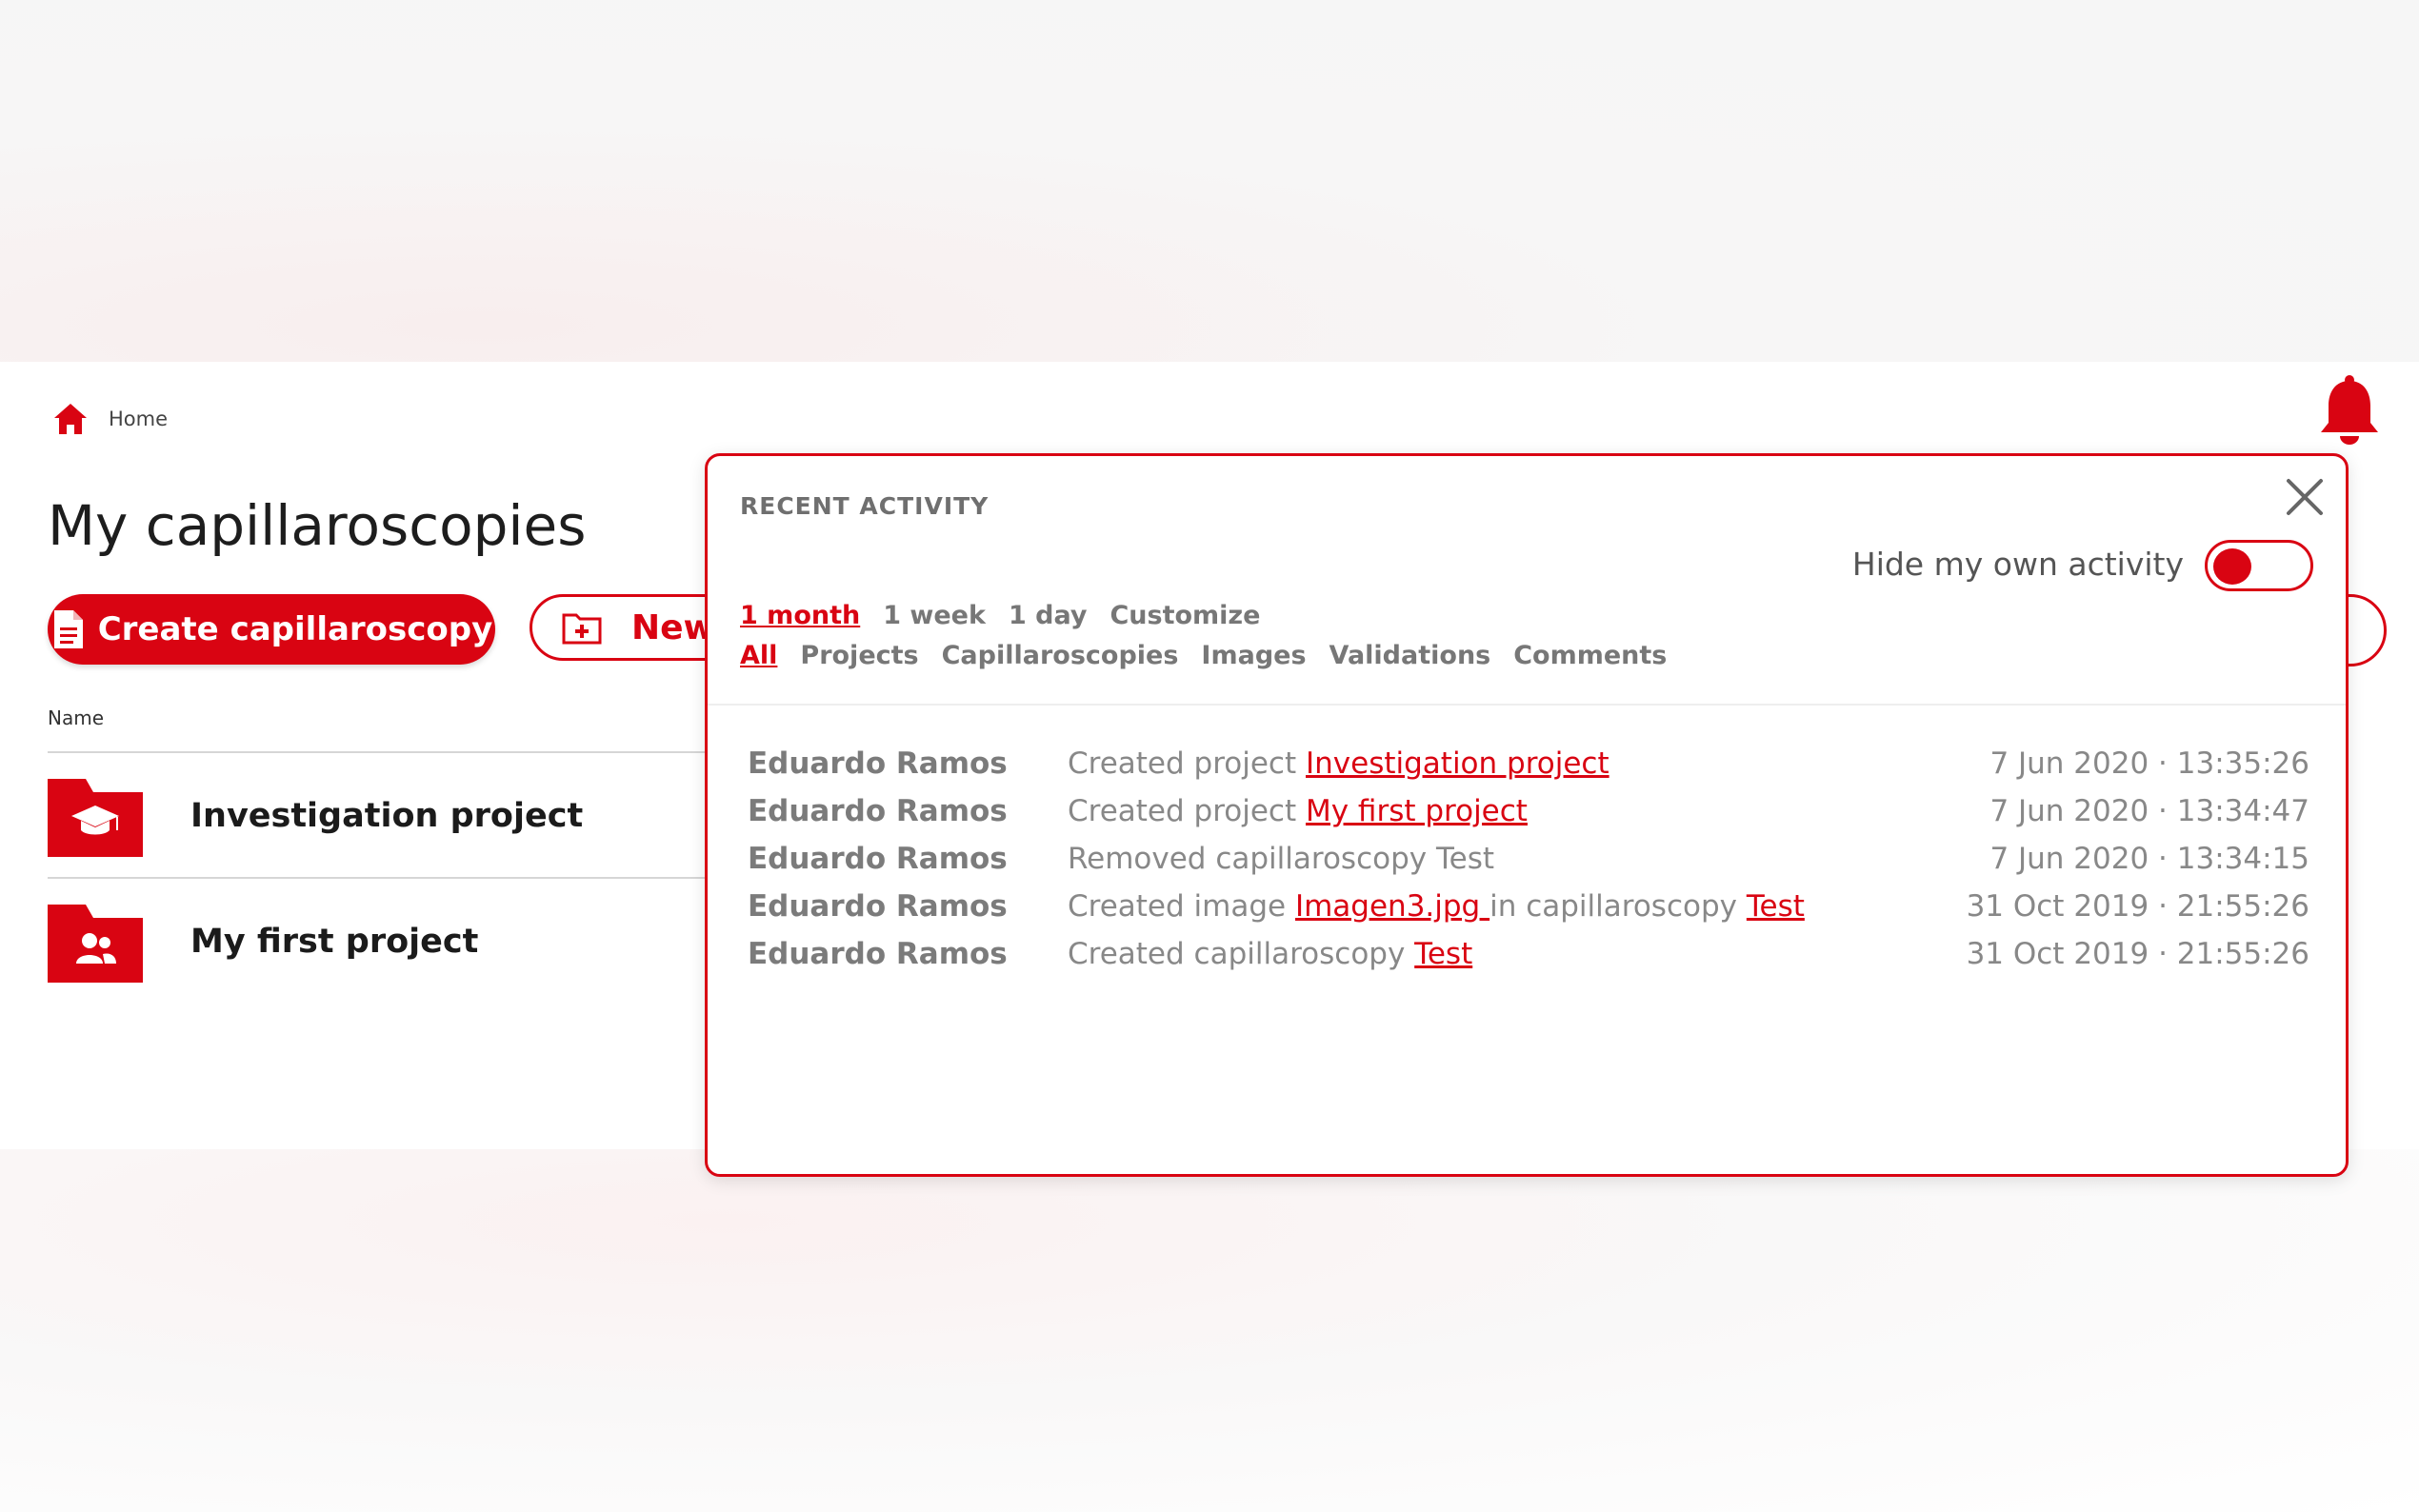 This screenshot has height=1512, width=2419. Describe the element at coordinates (2149, 811) in the screenshot. I see `activity-date: 7 Jun 2020 · 13:34:47` at that location.